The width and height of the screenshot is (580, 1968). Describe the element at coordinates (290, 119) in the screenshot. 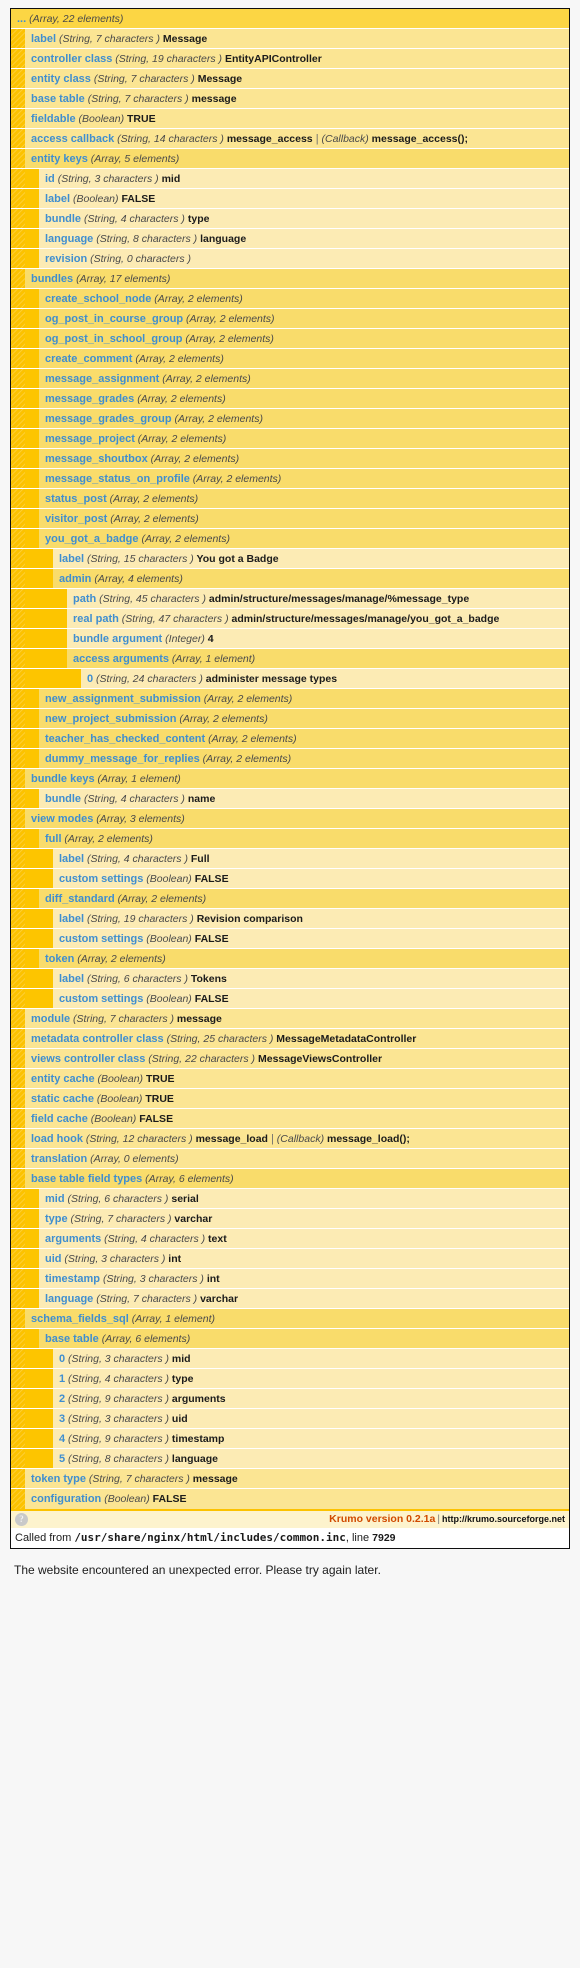

I see `krumo-tree-row: fieldable (Boolean) TRUE` at that location.